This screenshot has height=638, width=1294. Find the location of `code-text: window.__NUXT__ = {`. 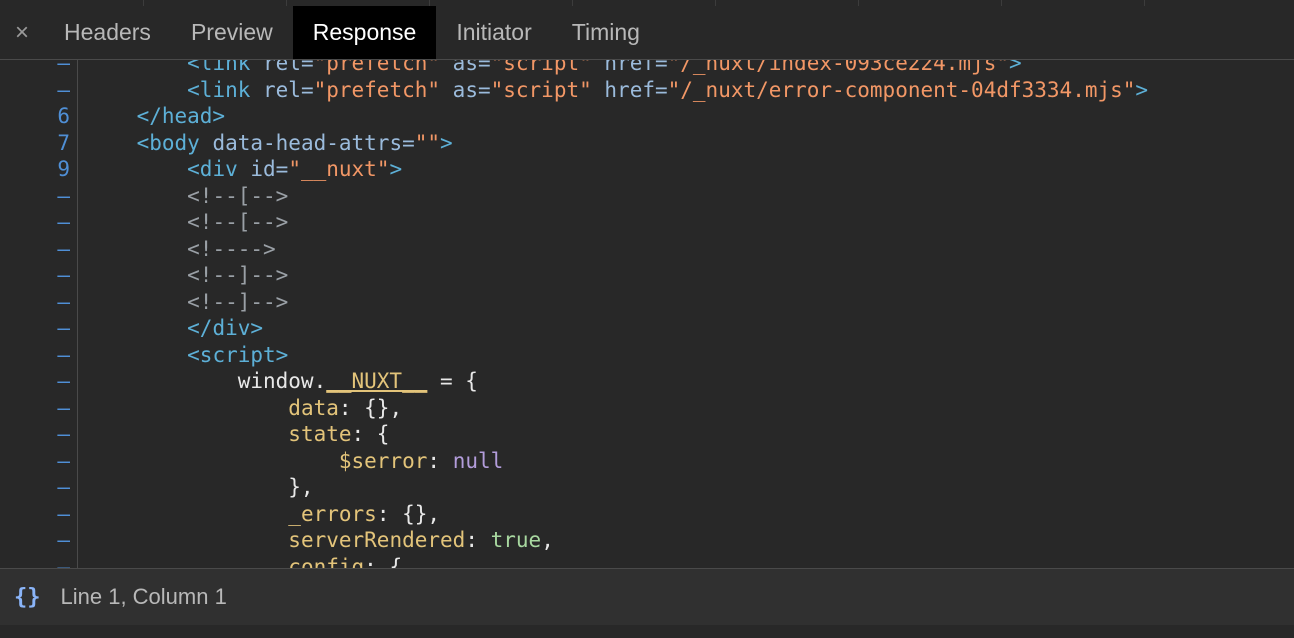

code-text: window.__NUXT__ = { is located at coordinates (282, 381).